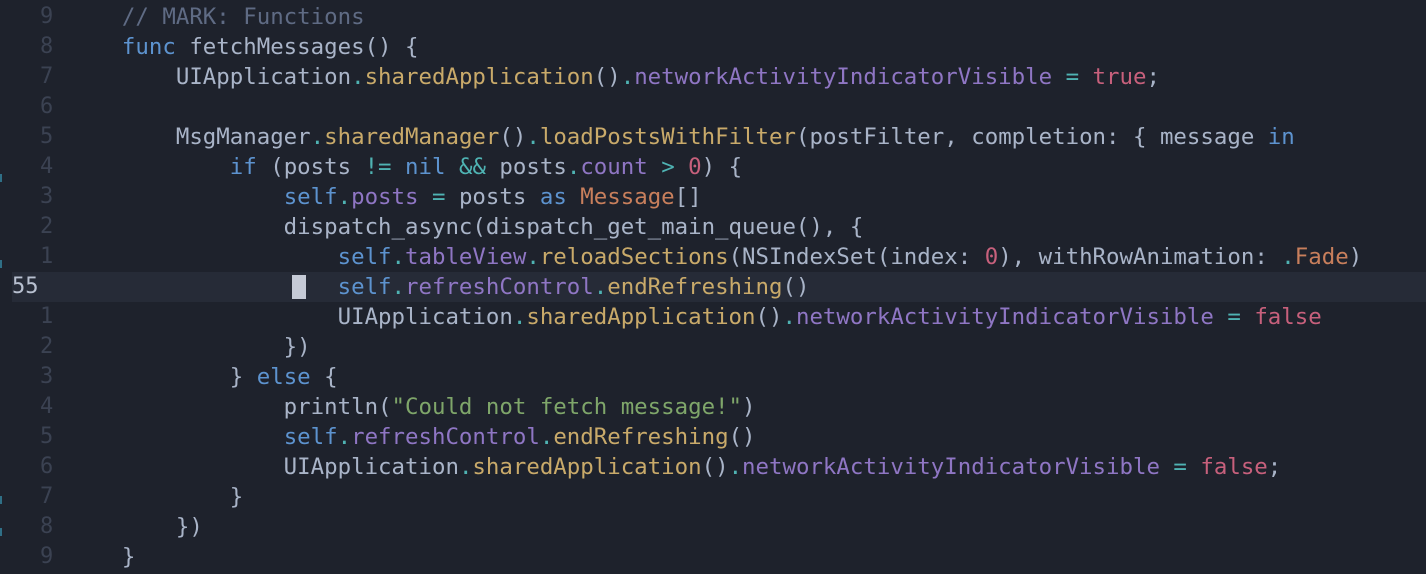  What do you see at coordinates (47, 316) in the screenshot?
I see `line-number: 1` at bounding box center [47, 316].